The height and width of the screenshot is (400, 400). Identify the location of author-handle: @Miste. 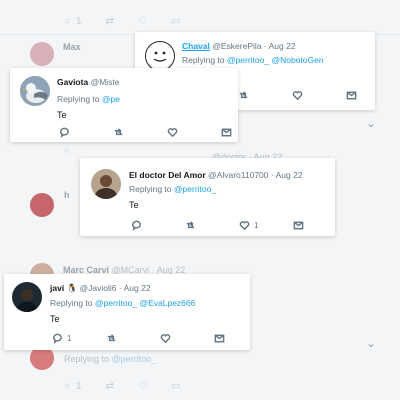
(105, 82).